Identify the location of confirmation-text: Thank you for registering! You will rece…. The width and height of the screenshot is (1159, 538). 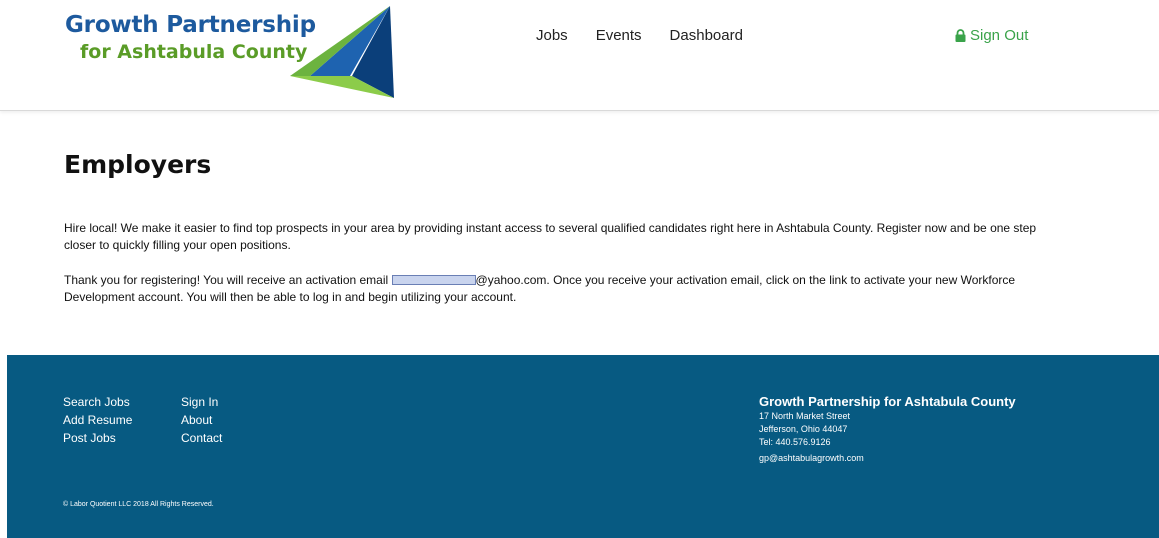
(559, 289).